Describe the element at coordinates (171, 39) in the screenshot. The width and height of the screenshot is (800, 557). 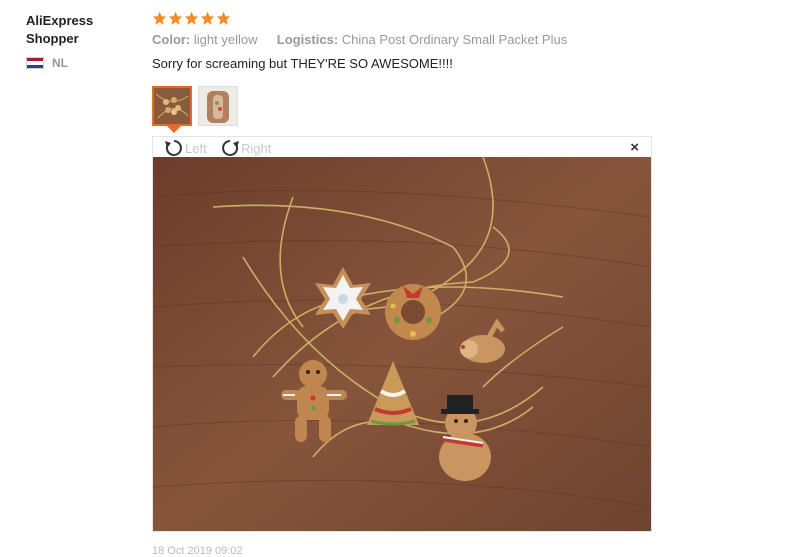
I see `color-label: Color:` at that location.